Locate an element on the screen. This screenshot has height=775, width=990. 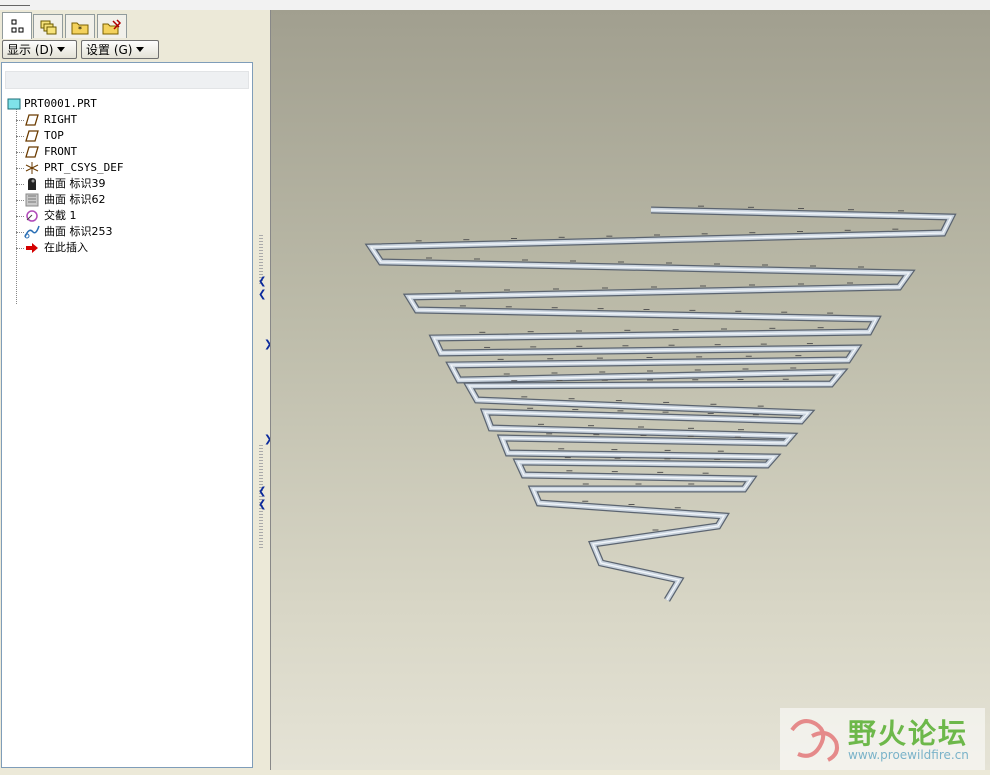
show-dropdown-button: 显示 (D) is located at coordinates (39, 49).